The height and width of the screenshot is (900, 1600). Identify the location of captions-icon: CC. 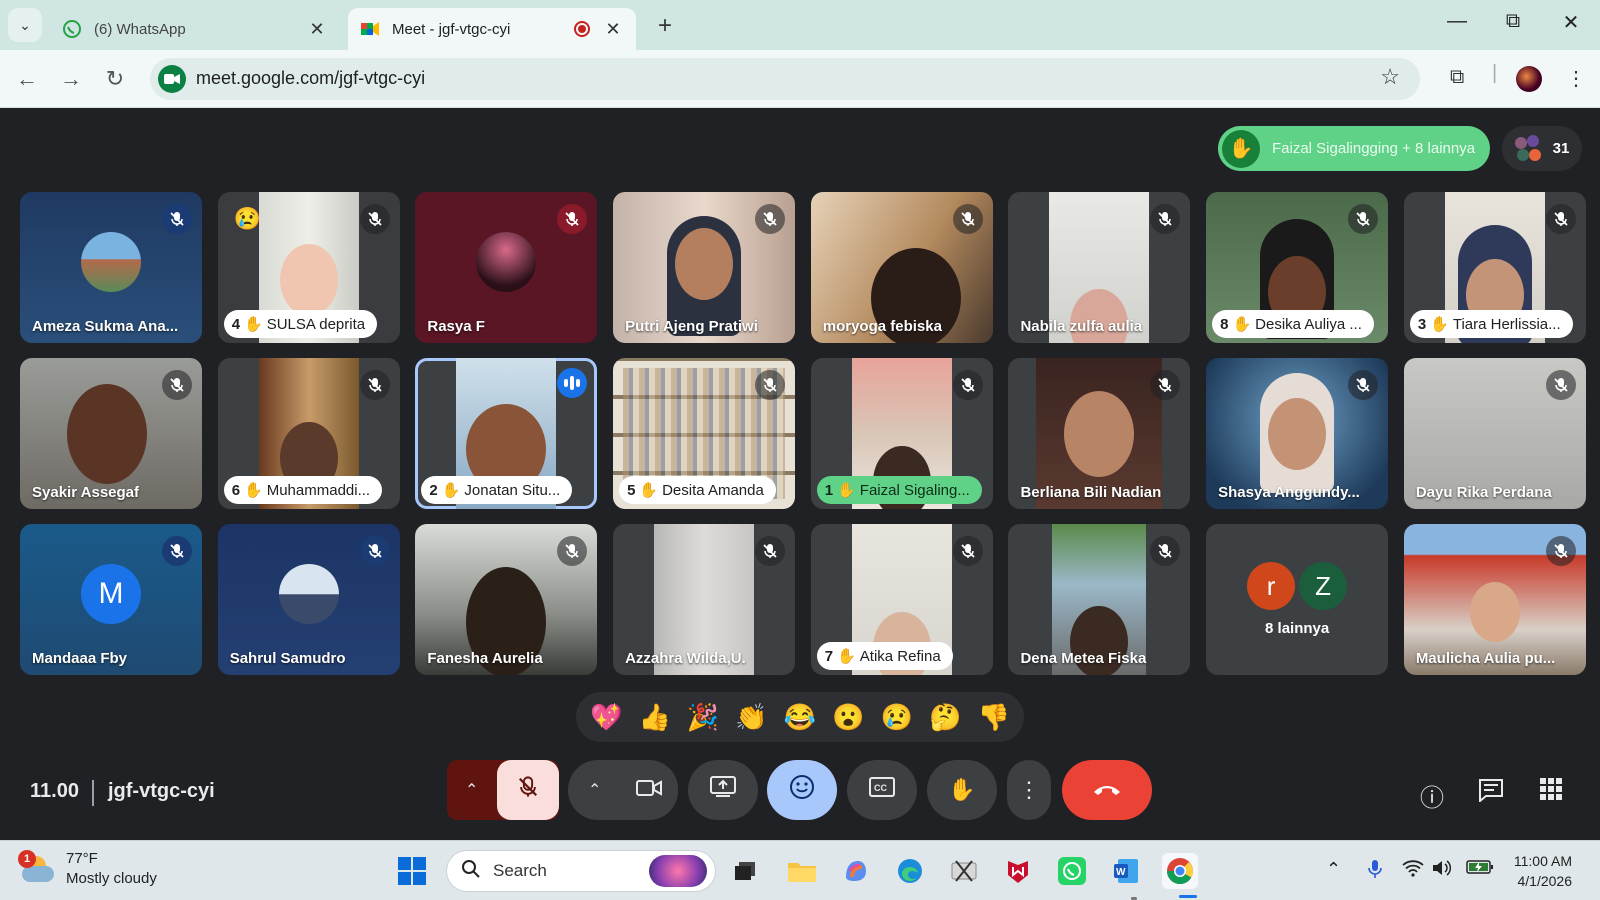
(882, 790).